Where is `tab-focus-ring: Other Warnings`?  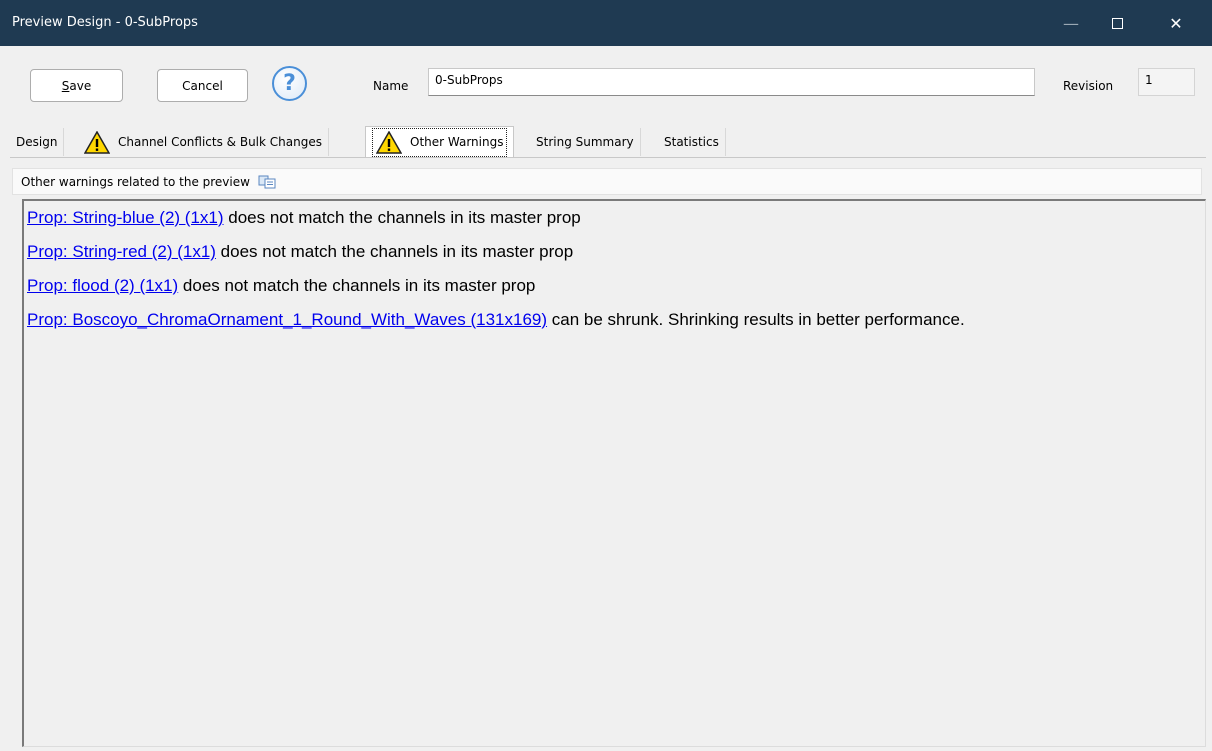 tab-focus-ring: Other Warnings is located at coordinates (440, 142).